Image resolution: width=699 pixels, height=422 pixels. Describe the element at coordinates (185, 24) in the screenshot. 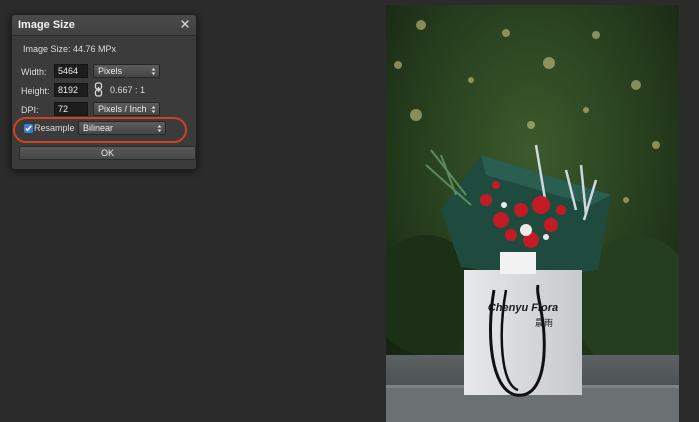

I see `close-icon` at that location.